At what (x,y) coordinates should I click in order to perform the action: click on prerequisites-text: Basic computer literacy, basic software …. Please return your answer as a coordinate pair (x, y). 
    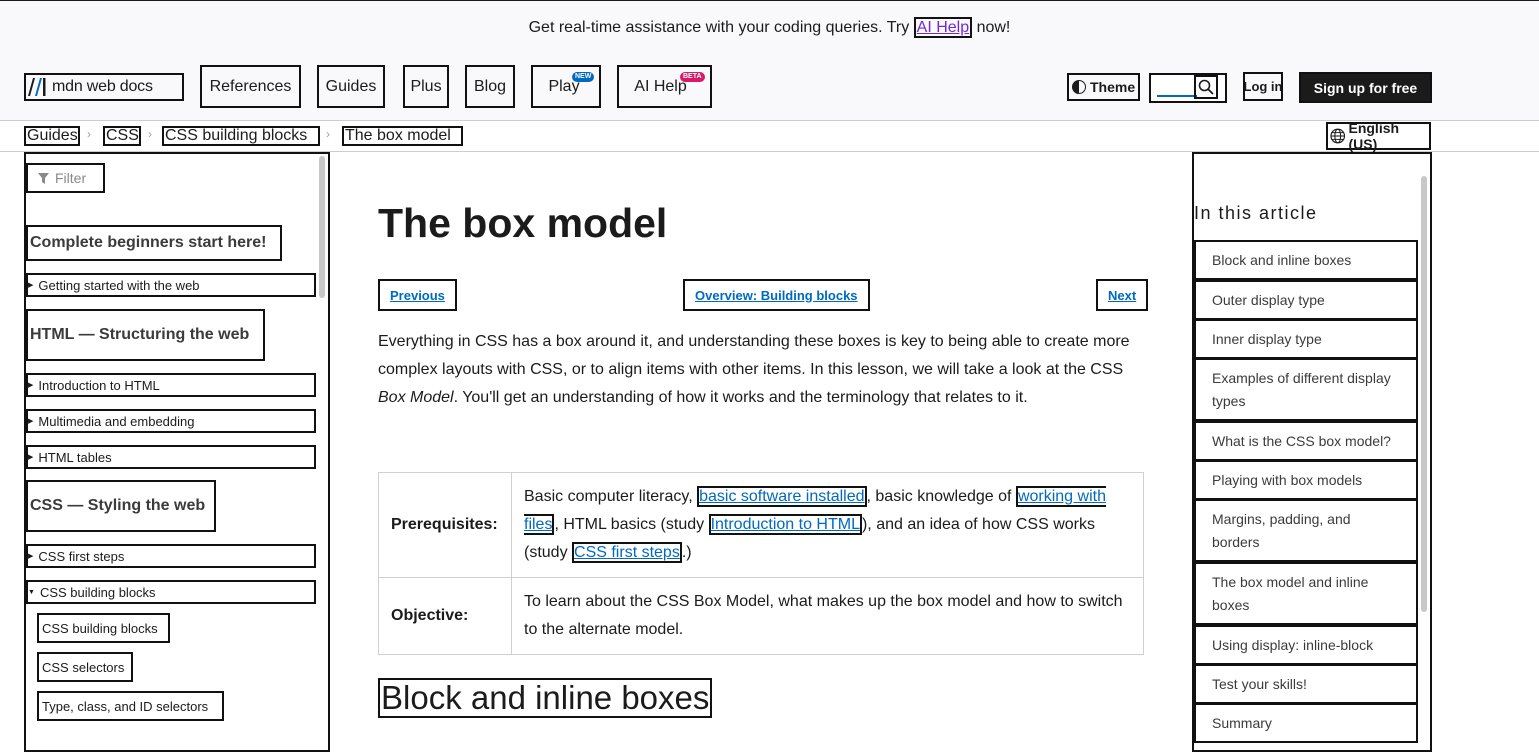
    Looking at the image, I should click on (827, 525).